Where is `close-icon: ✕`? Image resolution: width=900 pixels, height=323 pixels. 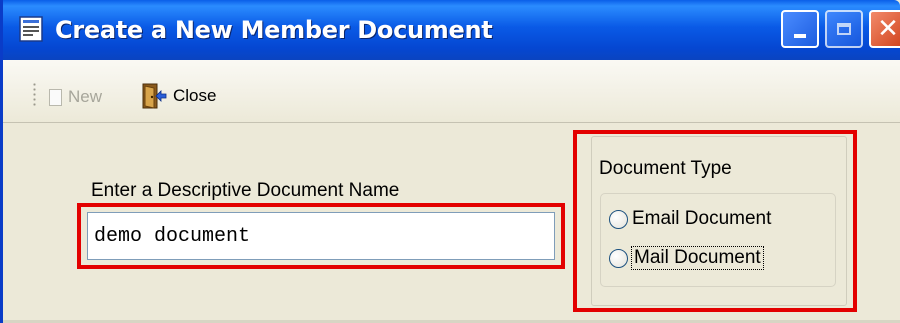 close-icon: ✕ is located at coordinates (888, 29).